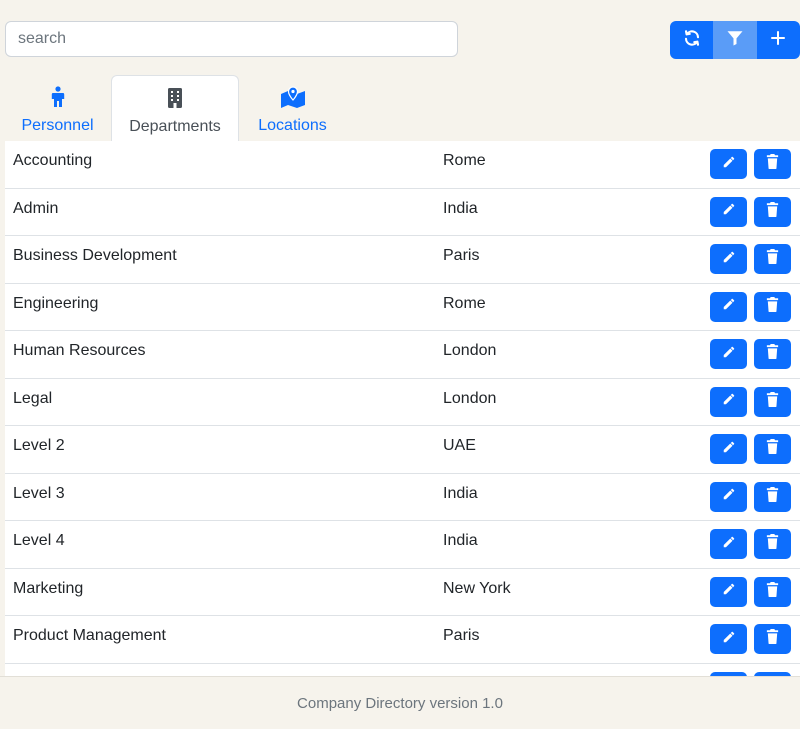 The height and width of the screenshot is (729, 800). Describe the element at coordinates (53, 160) in the screenshot. I see `department-name: Accounting` at that location.